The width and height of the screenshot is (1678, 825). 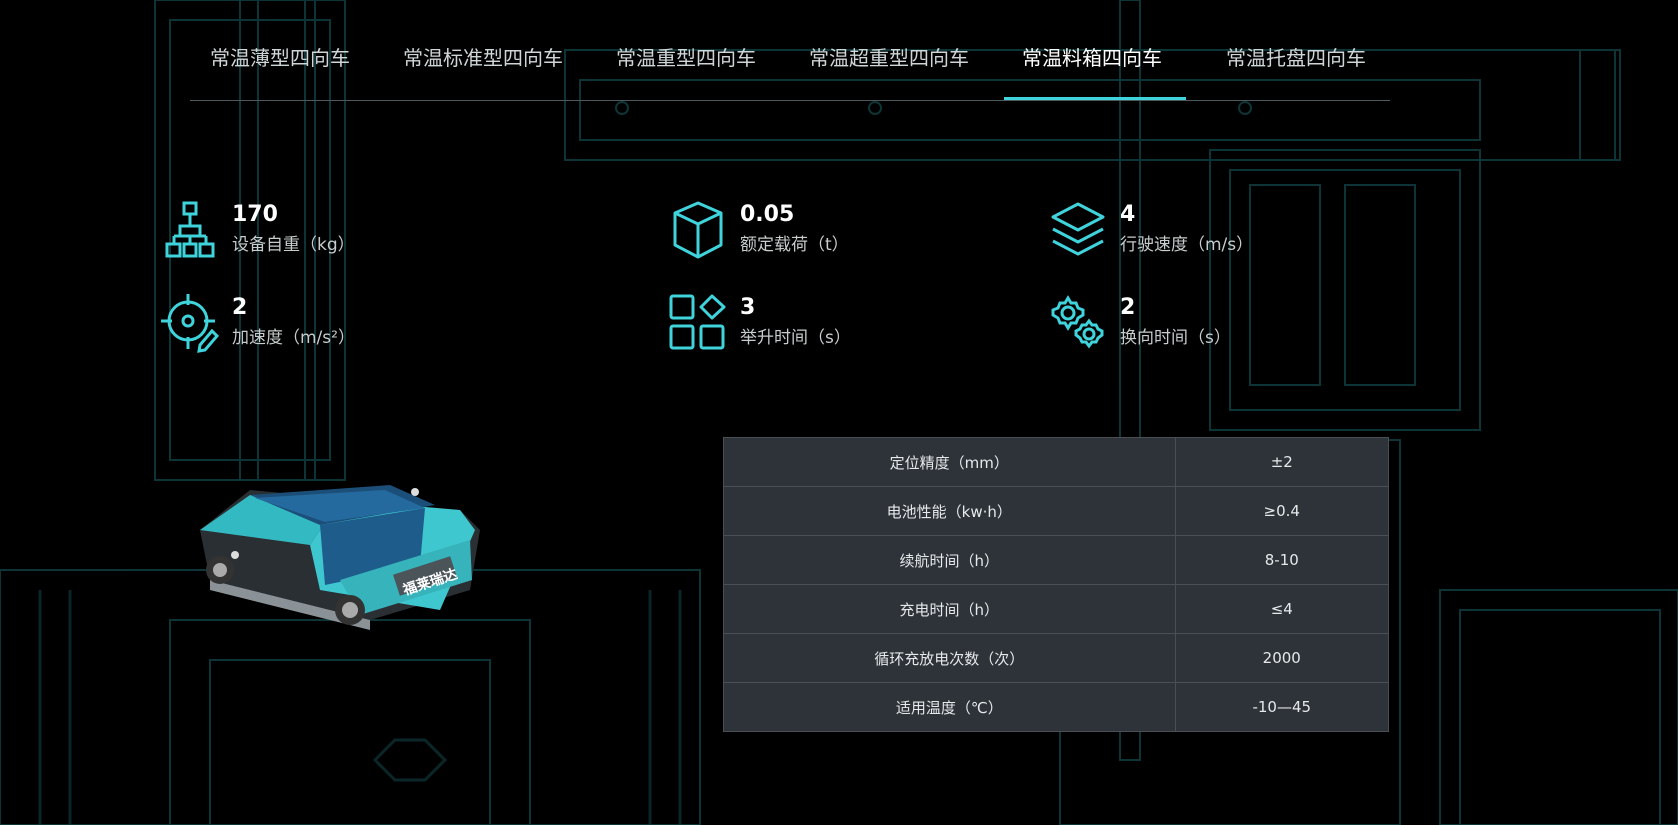 What do you see at coordinates (483, 56) in the screenshot?
I see `tab-standard: 常温标准型四向车` at bounding box center [483, 56].